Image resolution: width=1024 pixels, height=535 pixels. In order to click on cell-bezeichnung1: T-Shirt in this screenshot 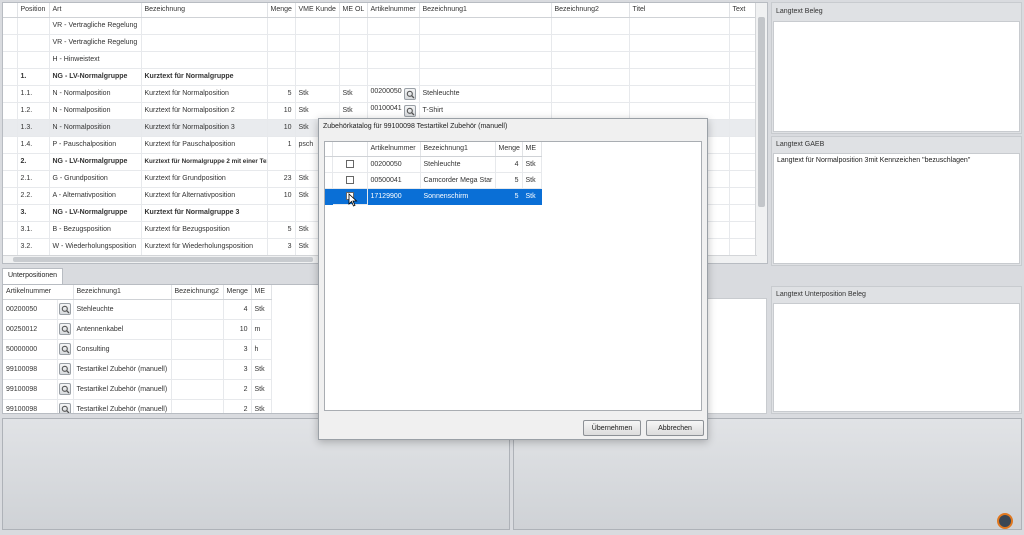, I will do `click(485, 111)`.